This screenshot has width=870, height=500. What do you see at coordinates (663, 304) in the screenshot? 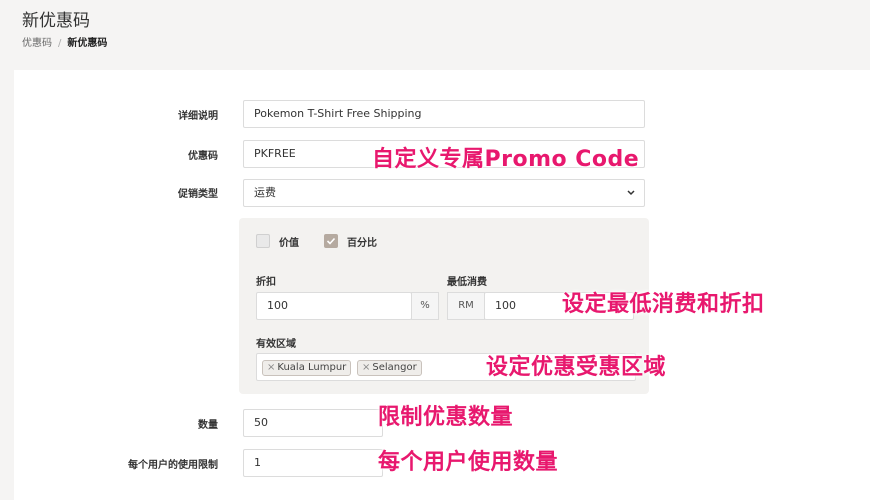
I see `annotation-min-spend-discount: 设定最低消费和折扣` at bounding box center [663, 304].